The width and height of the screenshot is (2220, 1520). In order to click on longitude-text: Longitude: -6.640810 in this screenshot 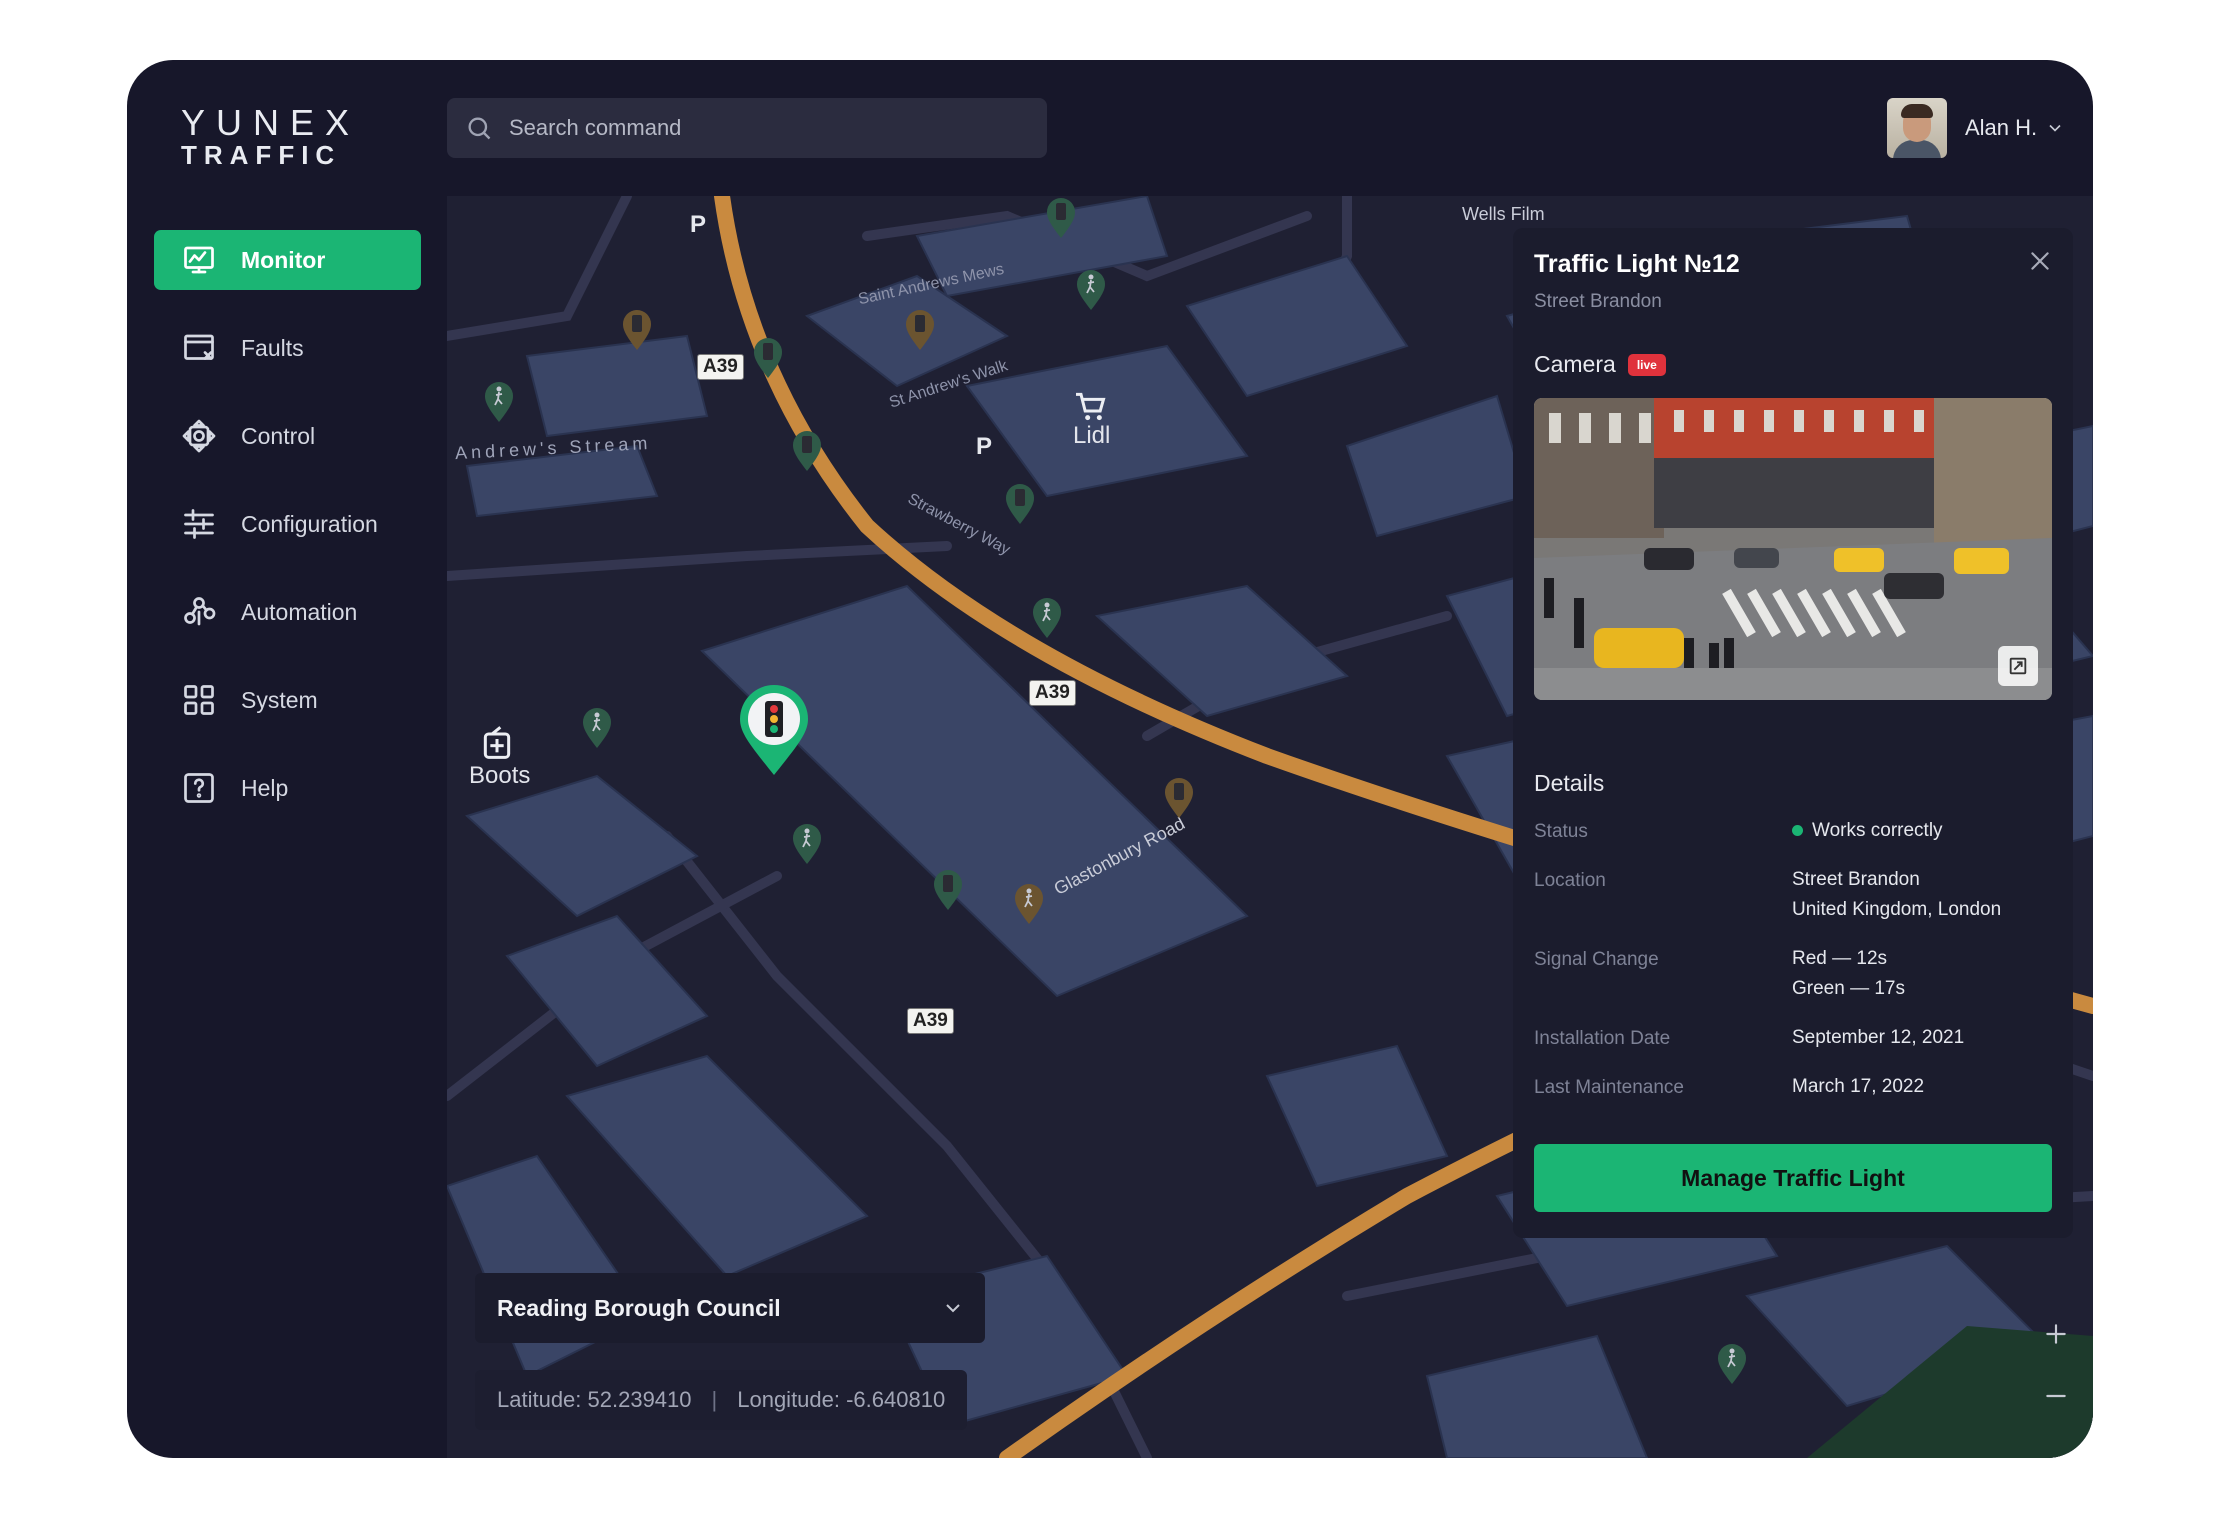, I will do `click(841, 1399)`.